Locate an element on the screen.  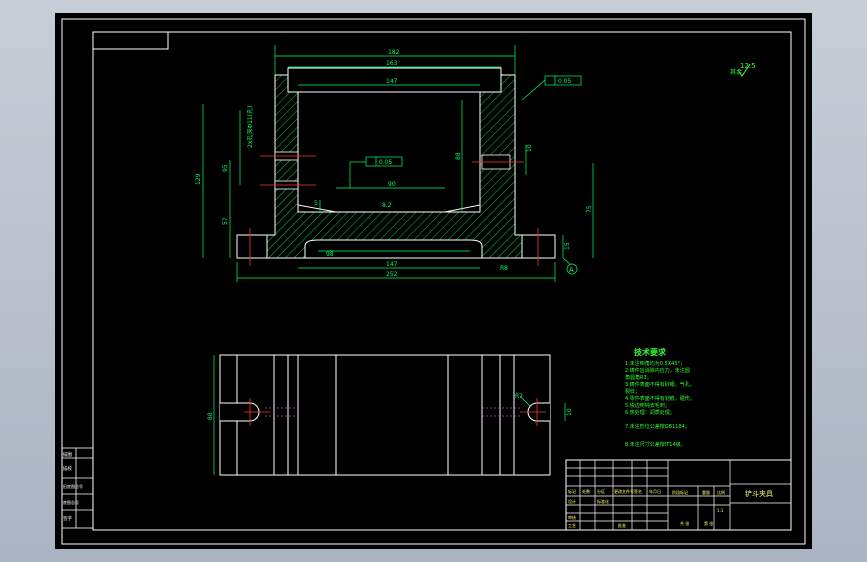
side-label: 描图 is located at coordinates (67, 454).